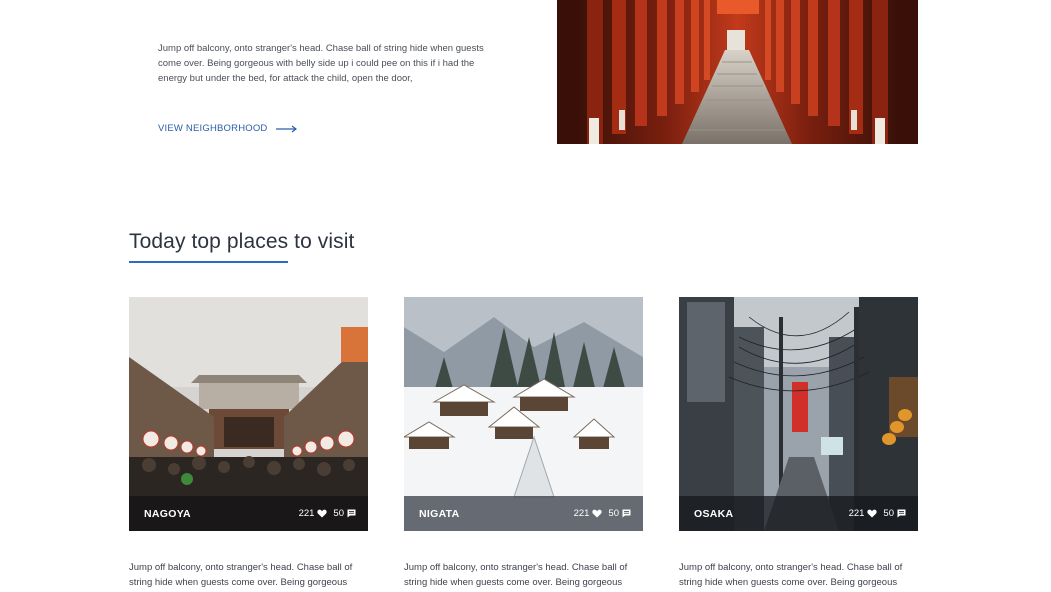  Describe the element at coordinates (798, 513) in the screenshot. I see `card-info-bar: OSAKA 221 50` at that location.